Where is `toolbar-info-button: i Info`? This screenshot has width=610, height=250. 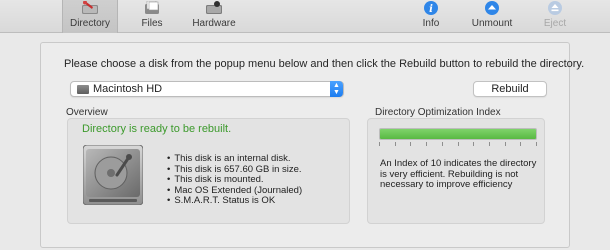
toolbar-info-button: i Info is located at coordinates (431, 16).